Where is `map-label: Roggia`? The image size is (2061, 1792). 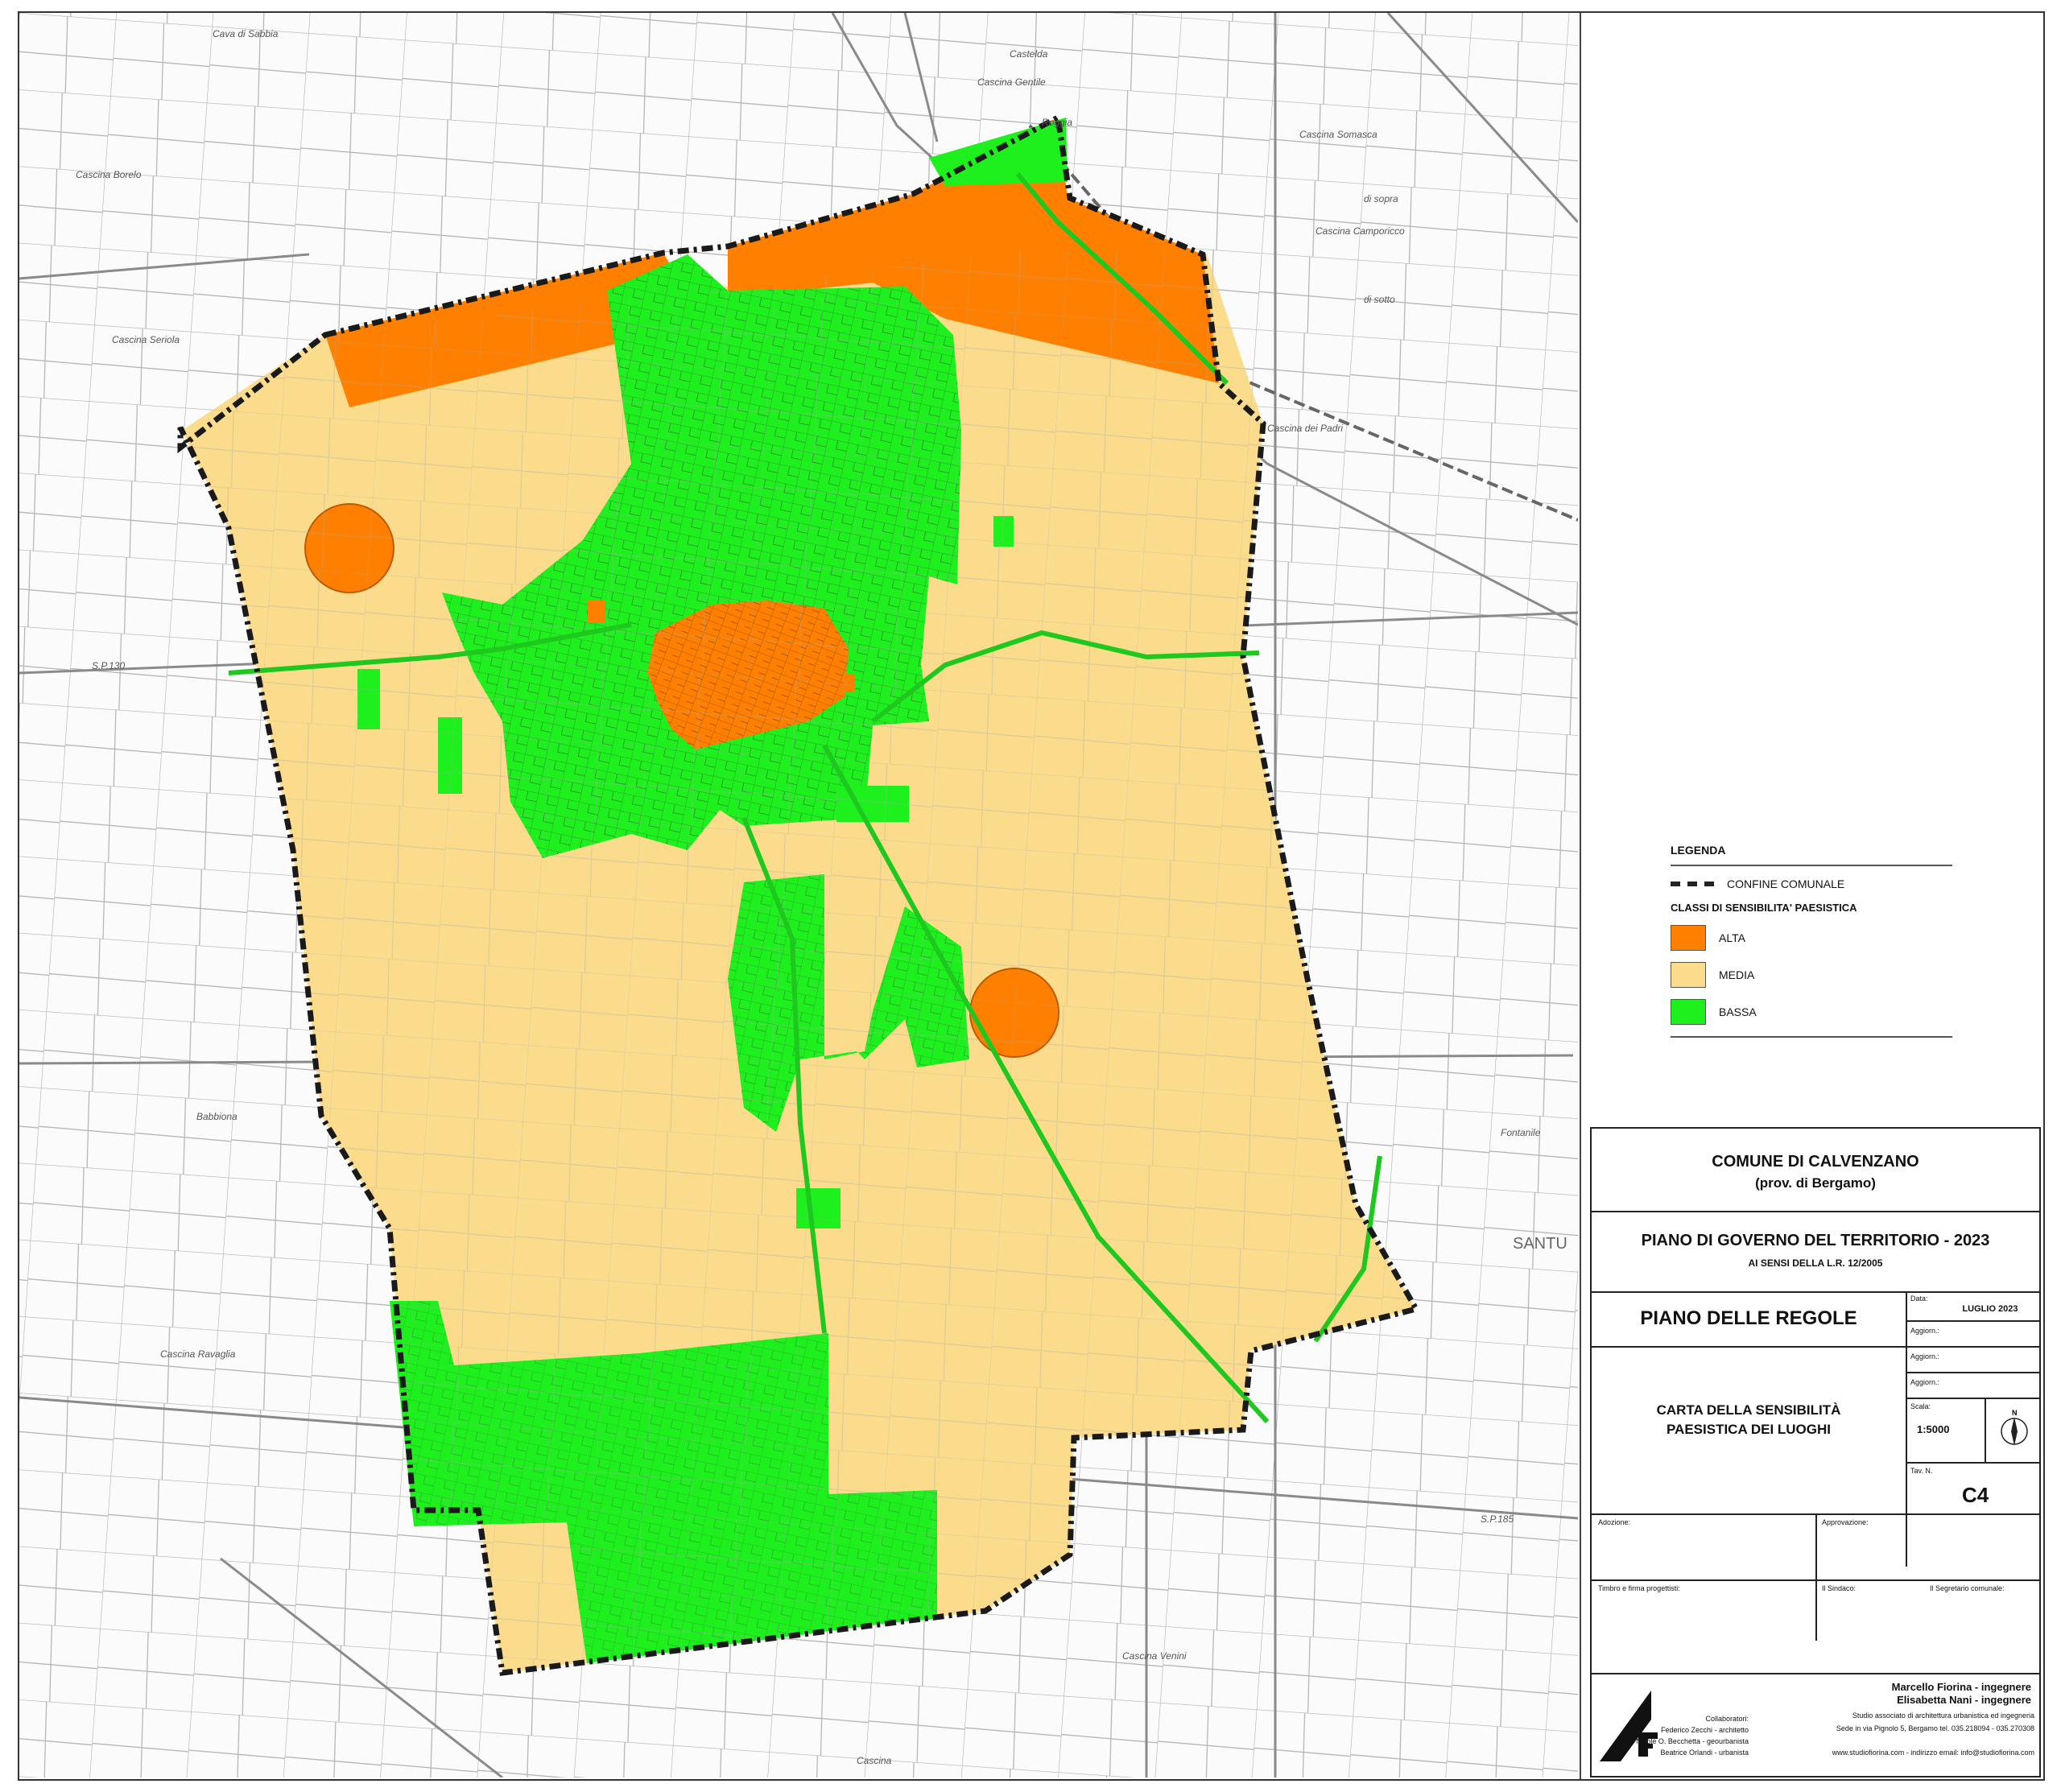 map-label: Roggia is located at coordinates (1057, 122).